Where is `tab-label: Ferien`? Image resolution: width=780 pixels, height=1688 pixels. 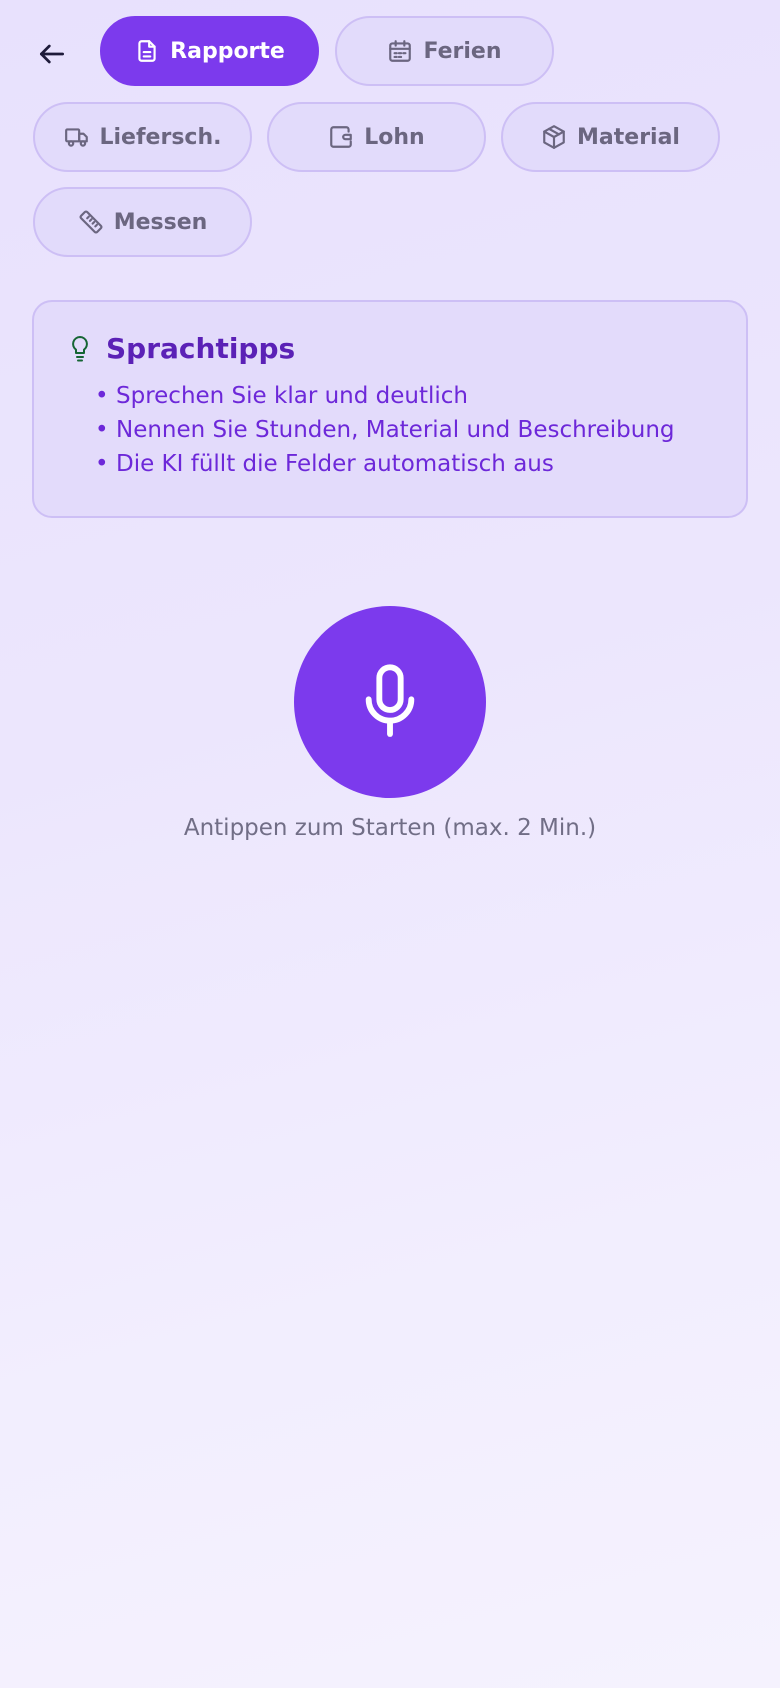
tab-label: Ferien is located at coordinates (462, 51).